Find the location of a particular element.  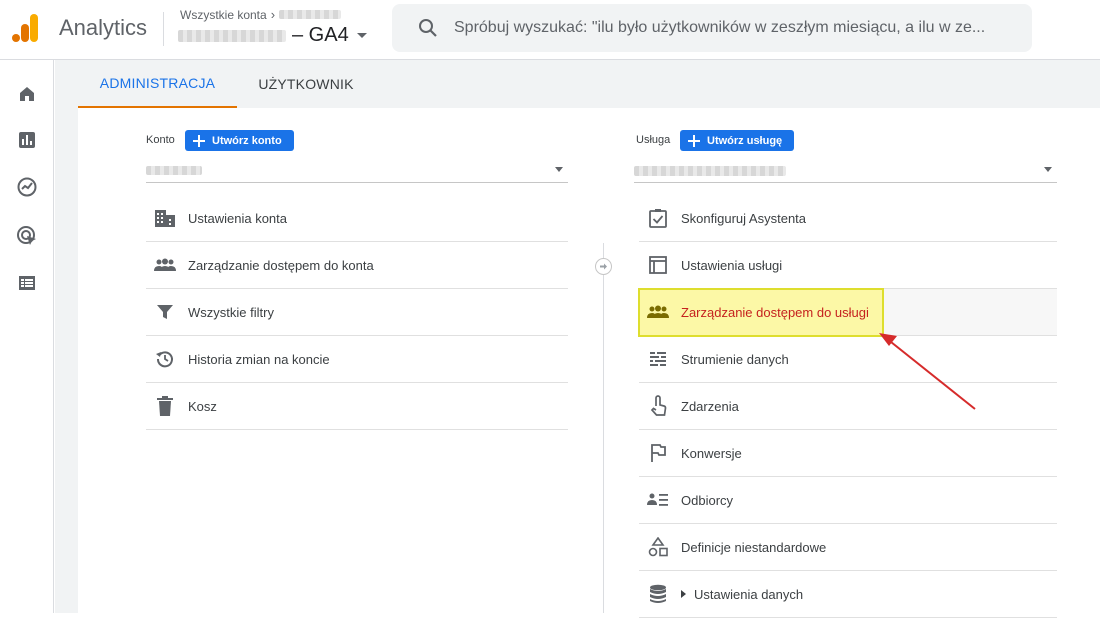

property-selector is located at coordinates (845, 171).